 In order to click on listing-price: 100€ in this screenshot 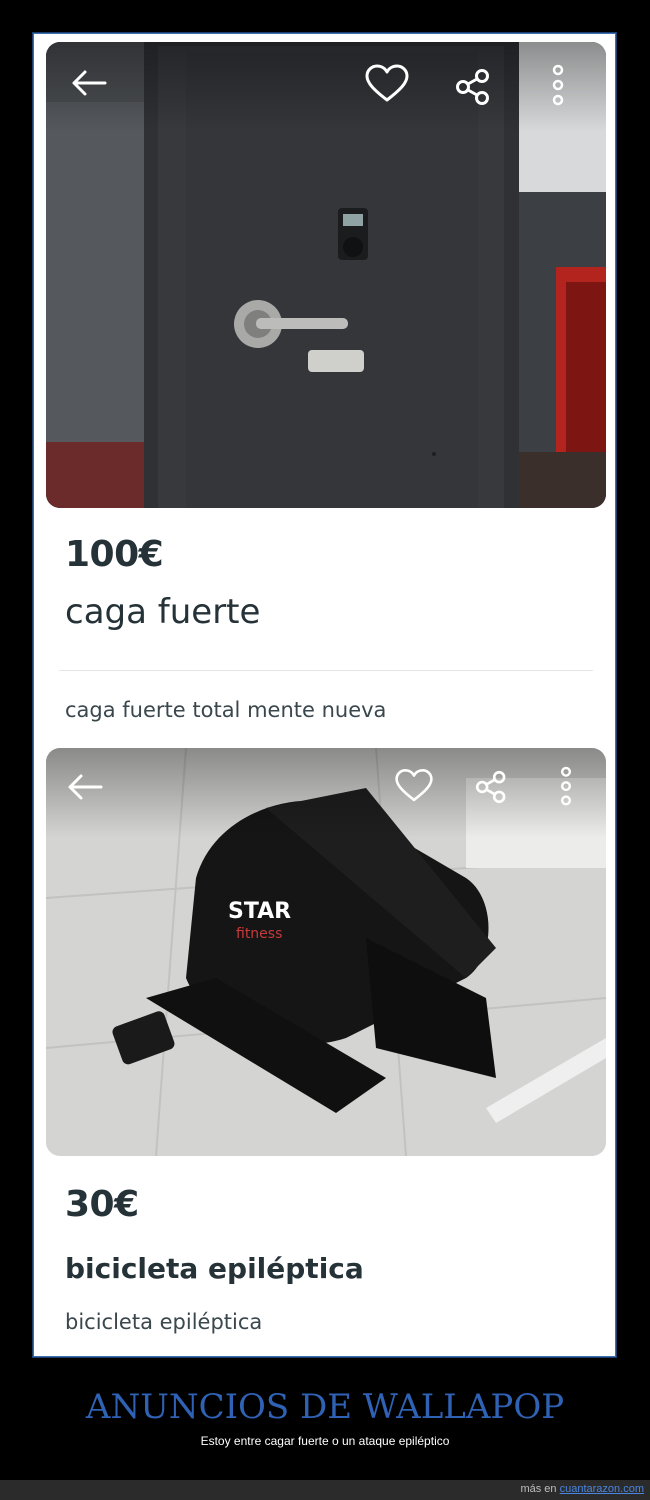, I will do `click(114, 554)`.